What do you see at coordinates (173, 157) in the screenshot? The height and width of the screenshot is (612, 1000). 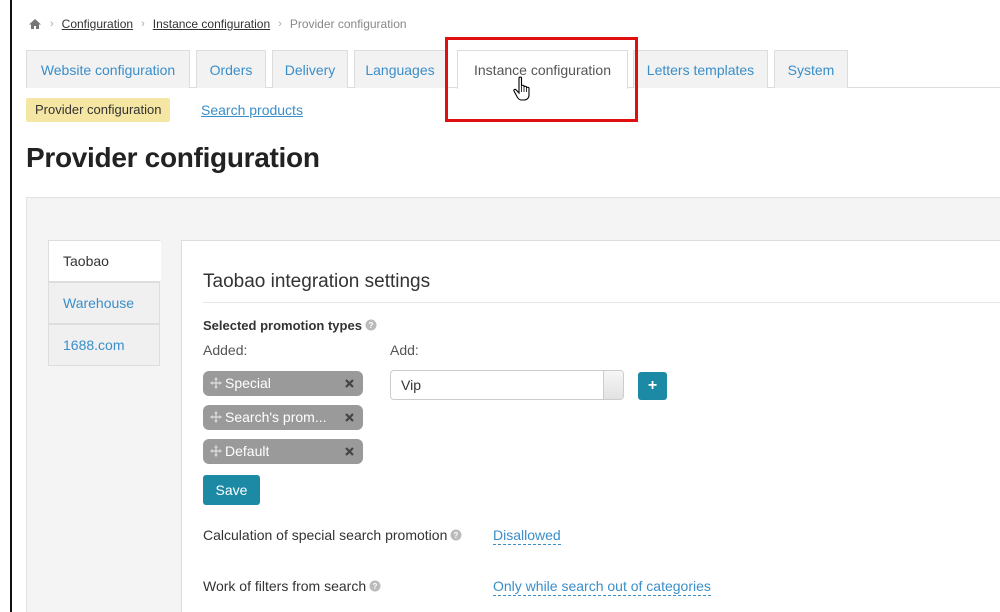 I see `page-title: Provider configuration` at bounding box center [173, 157].